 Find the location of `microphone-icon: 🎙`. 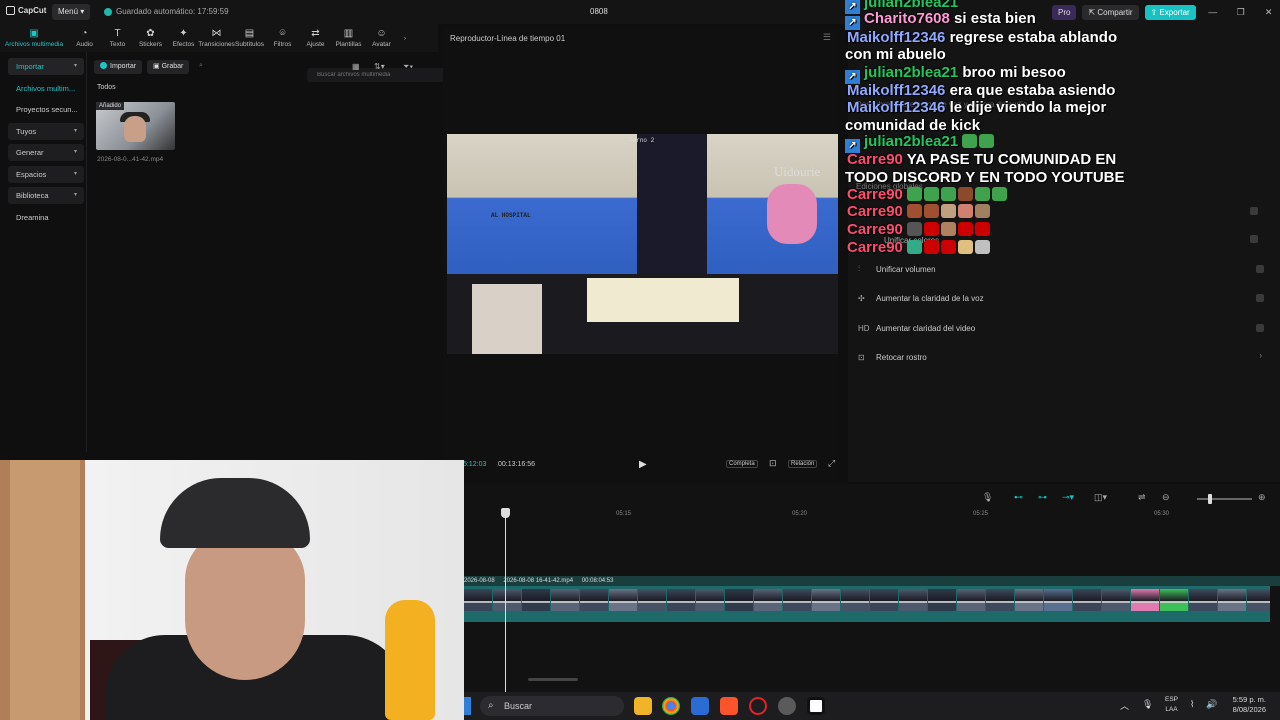

microphone-icon: 🎙 is located at coordinates (987, 497).